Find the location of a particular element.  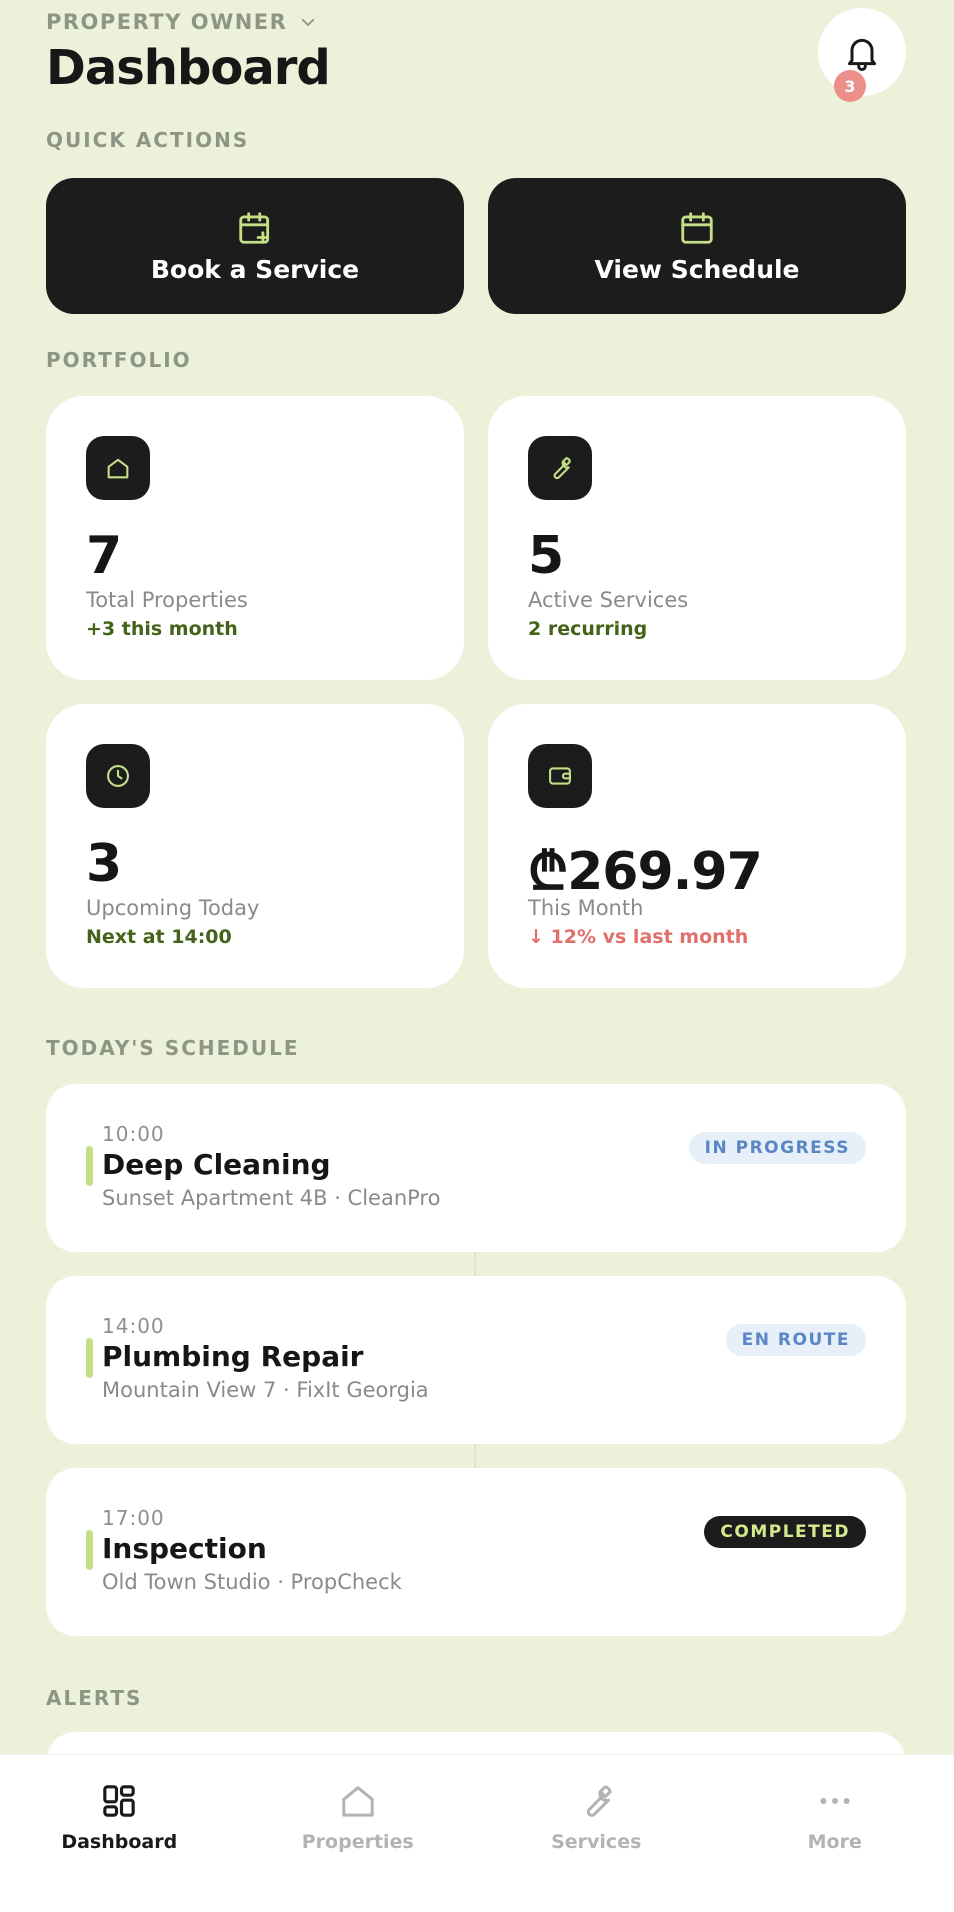

bell-icon is located at coordinates (862, 54).